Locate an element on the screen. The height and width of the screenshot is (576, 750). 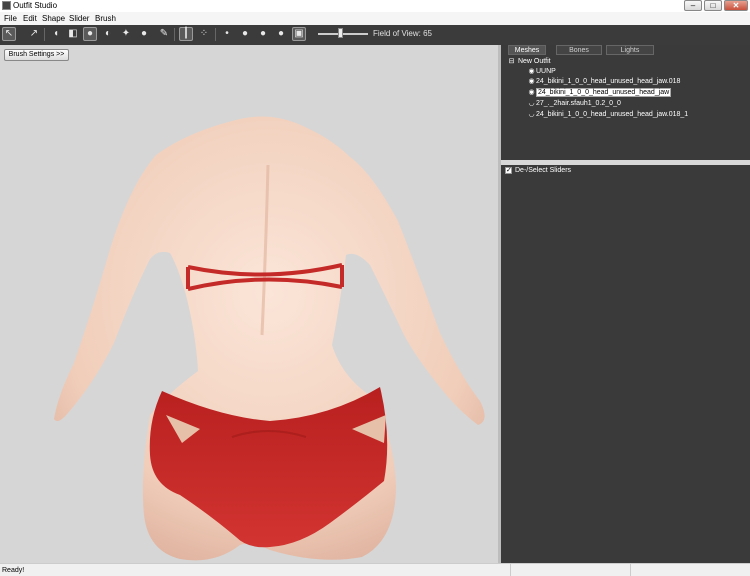
tree-item: ◉UUNP is located at coordinates (541, 72).